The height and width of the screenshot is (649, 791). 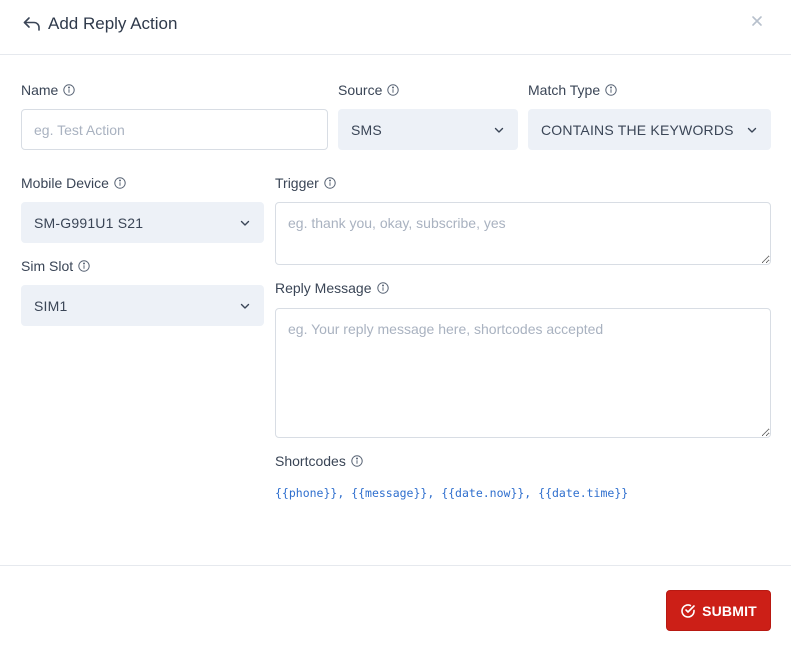 What do you see at coordinates (319, 461) in the screenshot?
I see `shortcodes-label: Shortcodes` at bounding box center [319, 461].